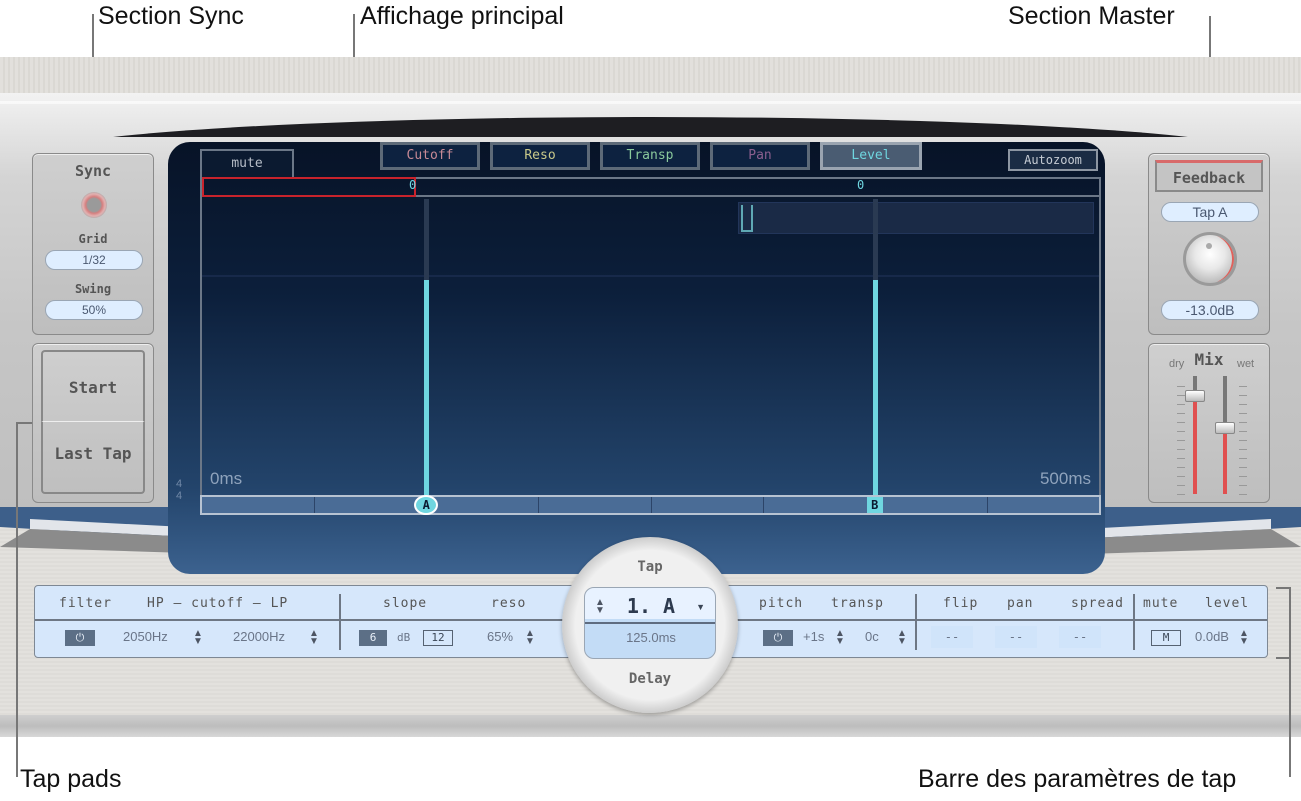  What do you see at coordinates (218, 603) in the screenshot?
I see `header-cutoff: HP – cutoff – LP` at bounding box center [218, 603].